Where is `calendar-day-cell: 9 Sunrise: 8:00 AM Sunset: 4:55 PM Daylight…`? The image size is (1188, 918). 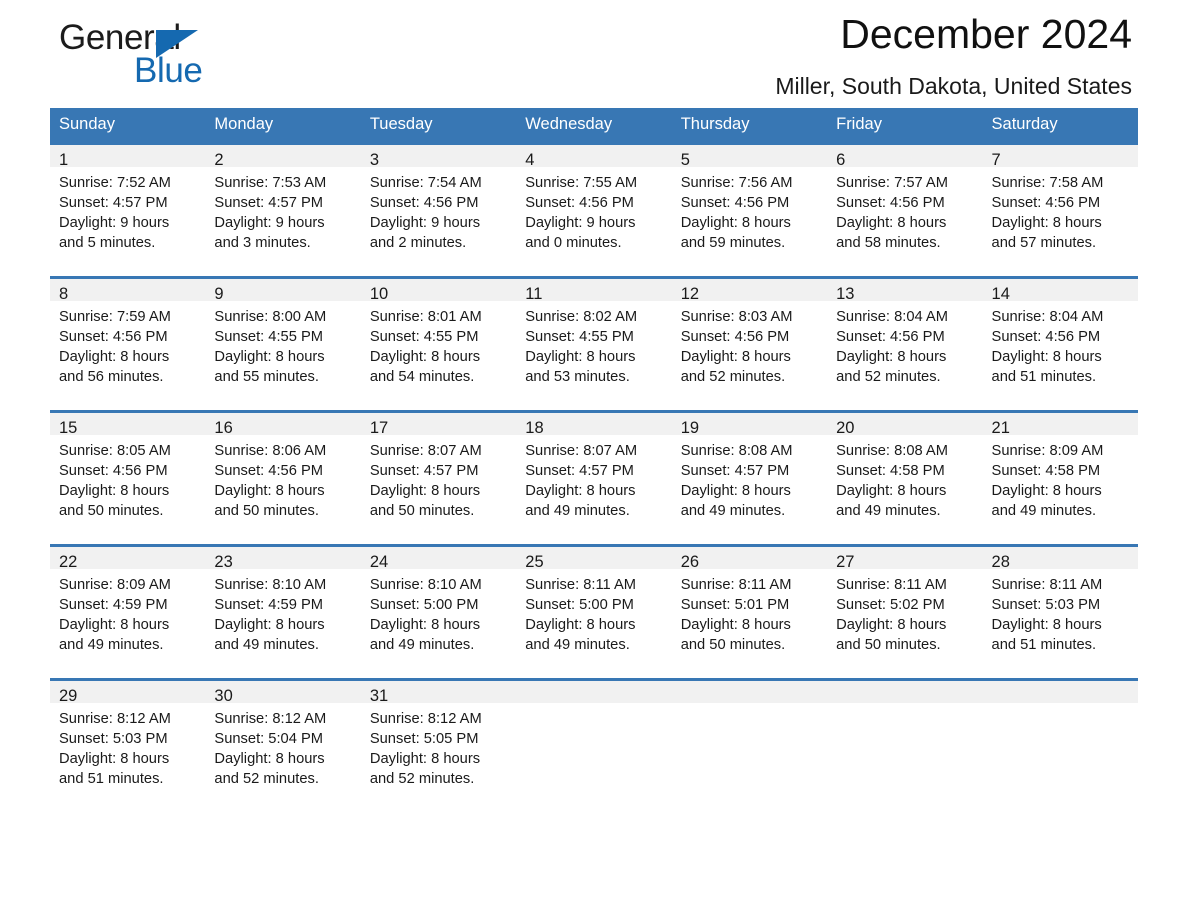
calendar-day-cell: 9 Sunrise: 8:00 AM Sunset: 4:55 PM Daylight… is located at coordinates (283, 344).